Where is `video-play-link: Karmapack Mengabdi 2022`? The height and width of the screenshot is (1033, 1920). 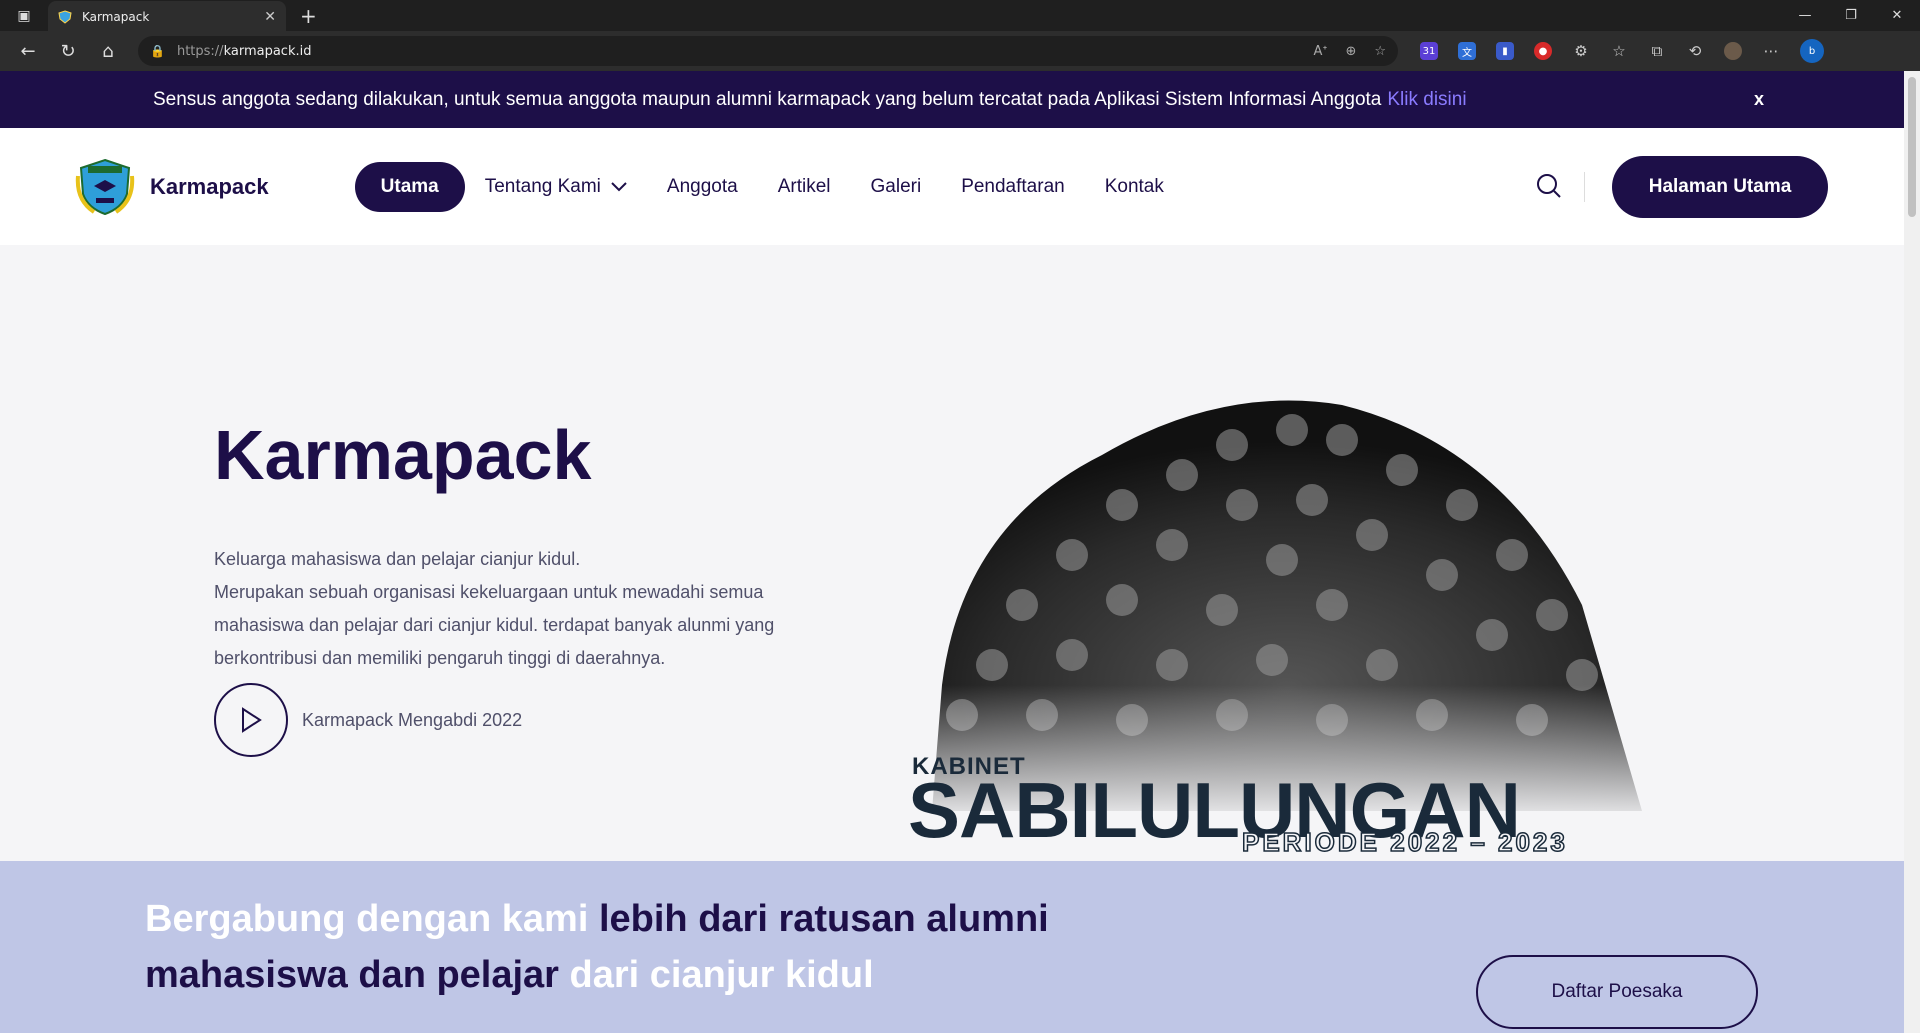
video-play-link: Karmapack Mengabdi 2022 is located at coordinates (368, 720).